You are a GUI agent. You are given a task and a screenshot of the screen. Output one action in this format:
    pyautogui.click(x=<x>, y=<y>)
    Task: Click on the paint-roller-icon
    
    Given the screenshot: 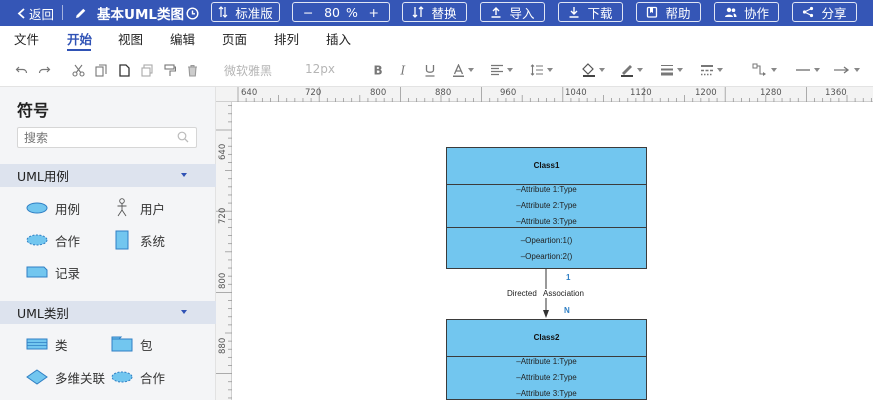 What is the action you would take?
    pyautogui.click(x=170, y=69)
    